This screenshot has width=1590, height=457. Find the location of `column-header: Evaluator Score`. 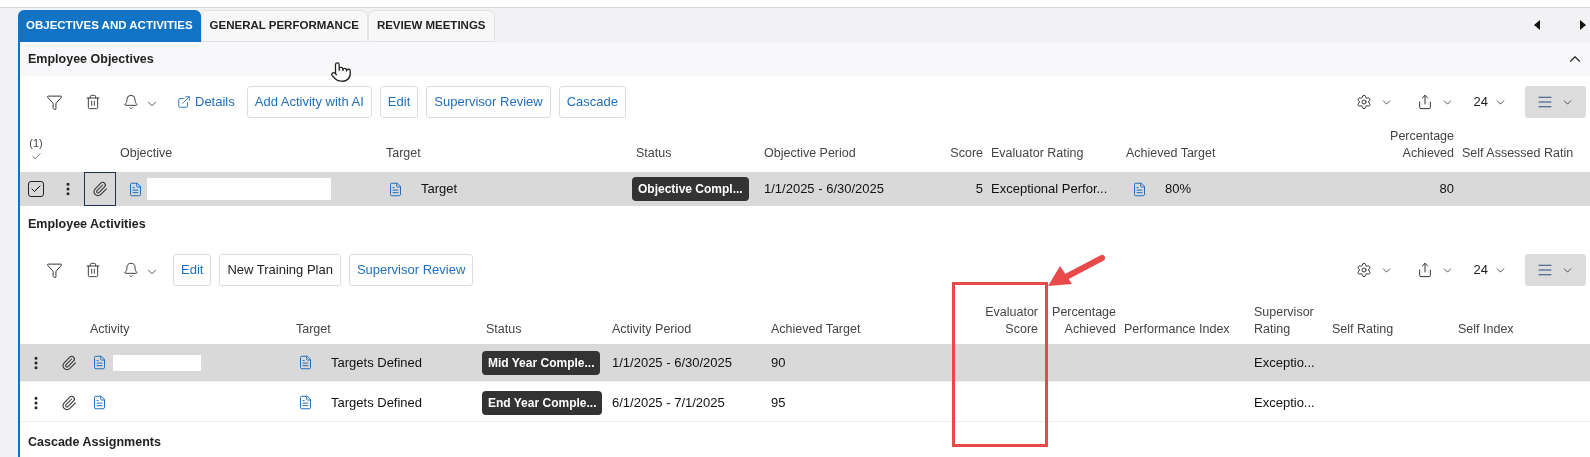

column-header: Evaluator Score is located at coordinates (1011, 321).